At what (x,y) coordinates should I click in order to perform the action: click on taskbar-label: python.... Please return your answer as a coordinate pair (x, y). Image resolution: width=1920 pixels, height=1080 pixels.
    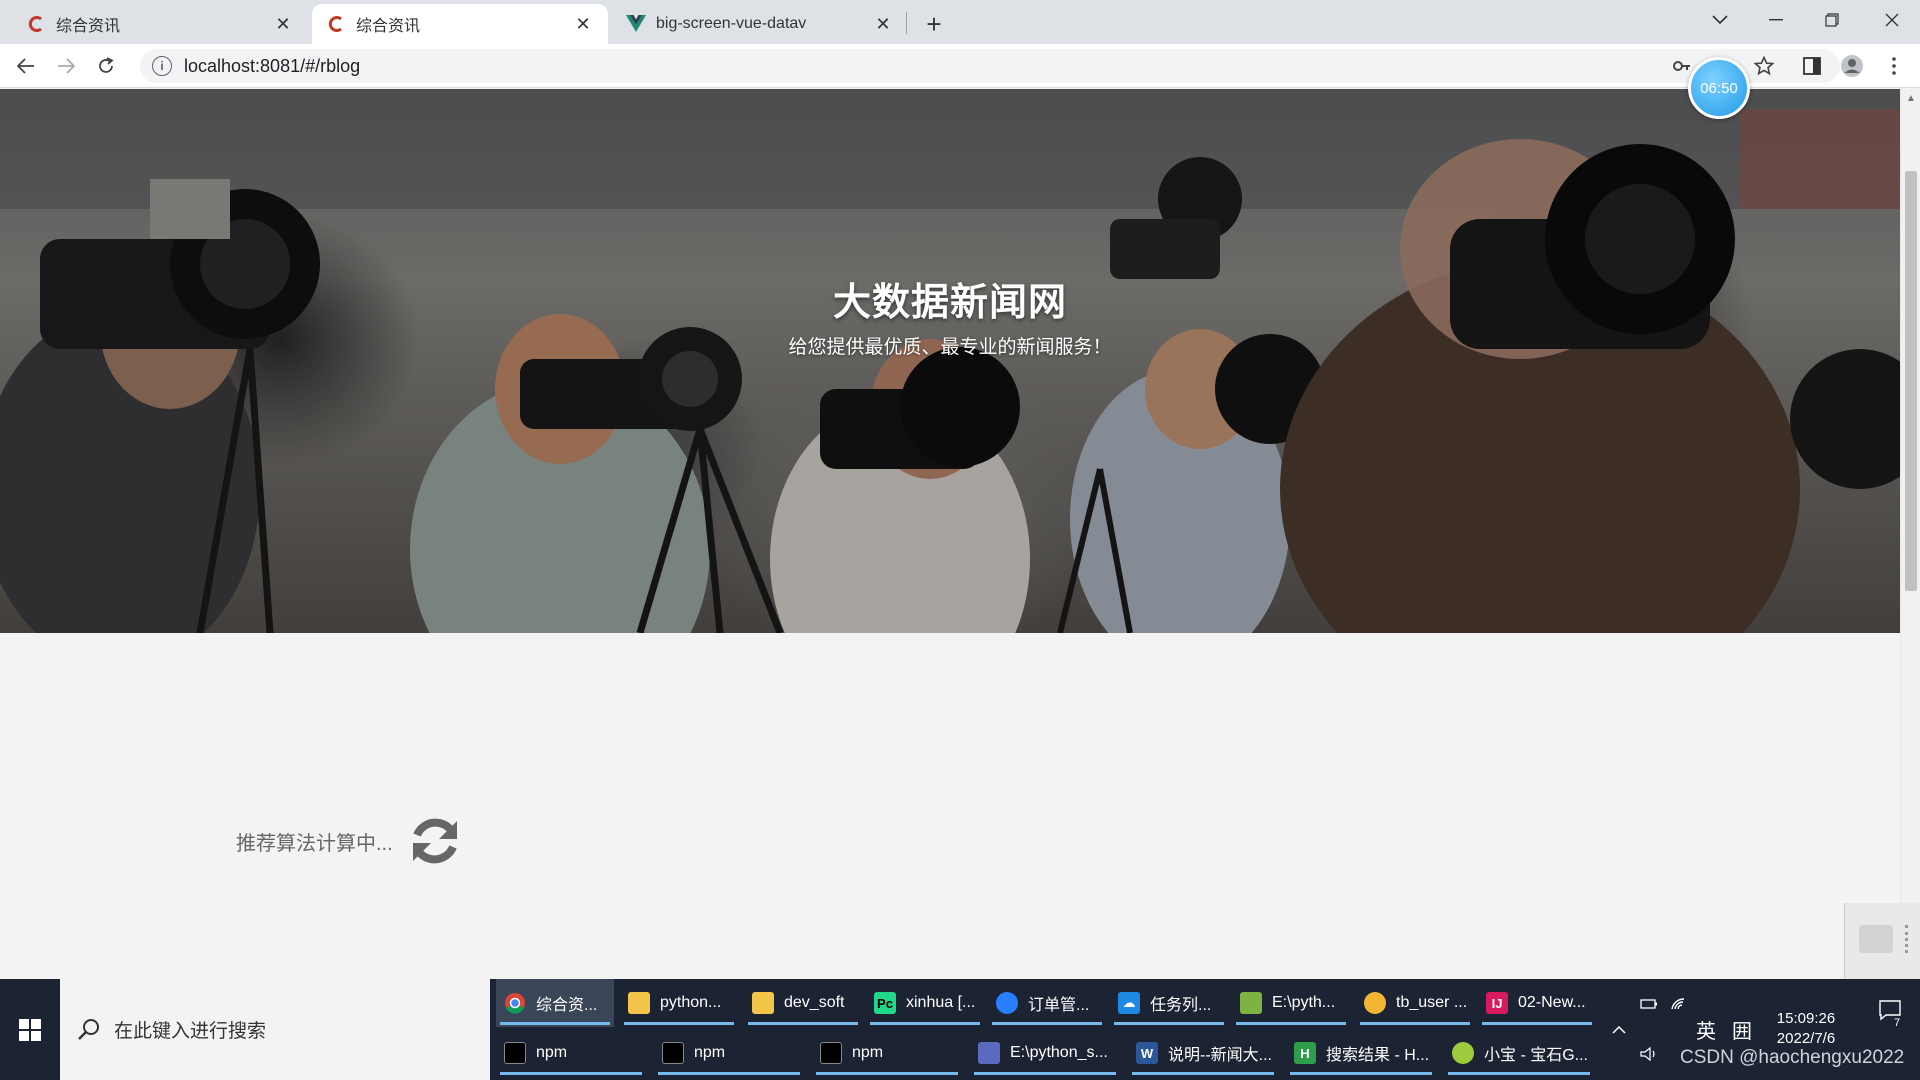
    Looking at the image, I should click on (691, 1002).